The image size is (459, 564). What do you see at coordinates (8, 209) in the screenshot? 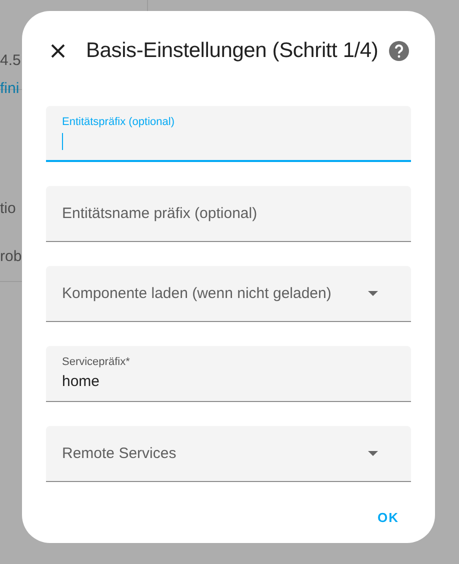
I see `background-text: tio` at bounding box center [8, 209].